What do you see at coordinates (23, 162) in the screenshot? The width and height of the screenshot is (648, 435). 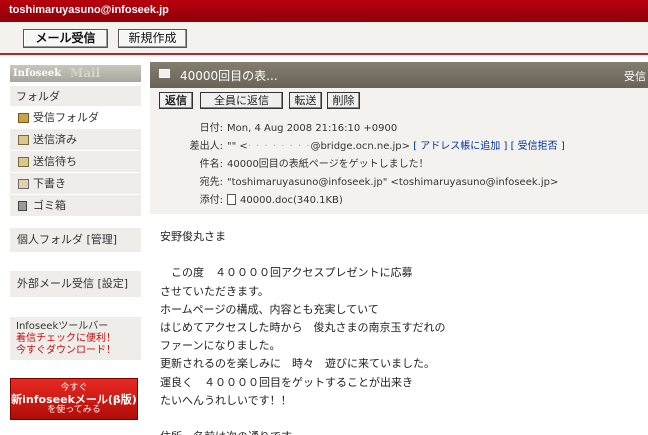 I see `outbox-icon` at bounding box center [23, 162].